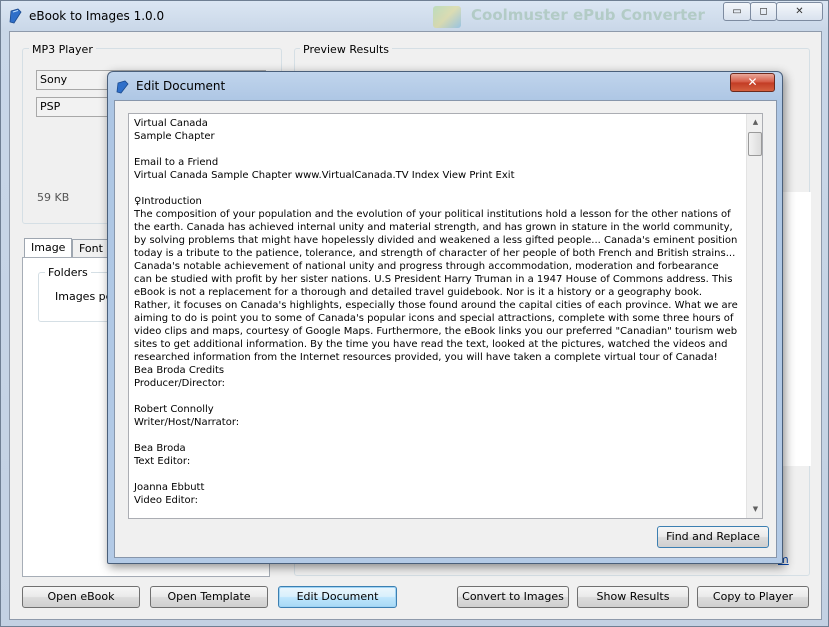 This screenshot has width=829, height=627. What do you see at coordinates (588, 15) in the screenshot?
I see `background-app-title: Coolmuster ePub Converter` at bounding box center [588, 15].